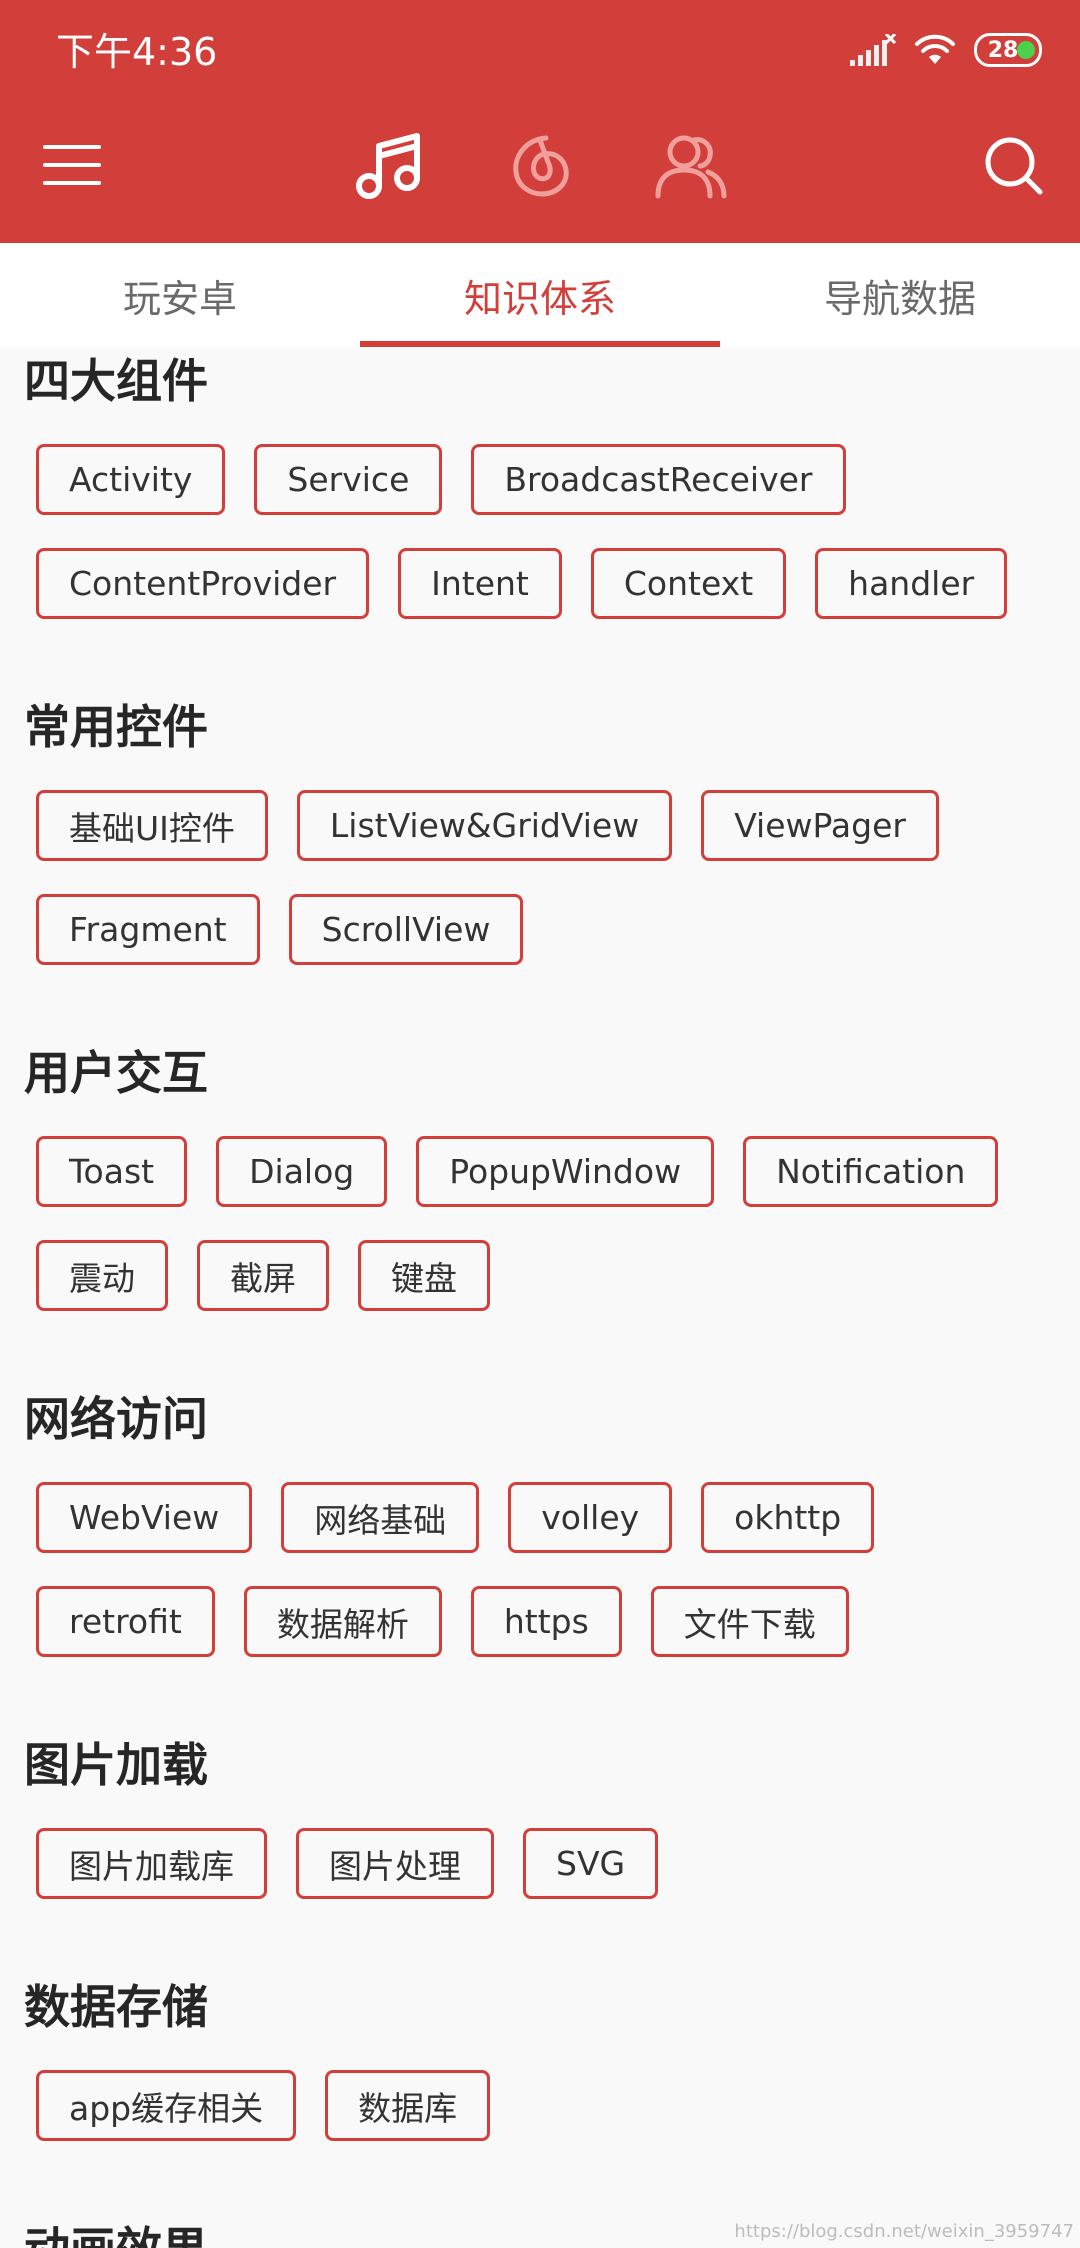 The width and height of the screenshot is (1080, 2248). What do you see at coordinates (342, 1621) in the screenshot?
I see `chip-data-parsing: 数据解析` at bounding box center [342, 1621].